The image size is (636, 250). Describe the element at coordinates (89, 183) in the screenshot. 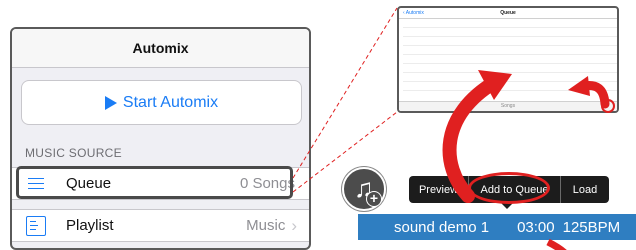

I see `queue-label: Queue` at that location.